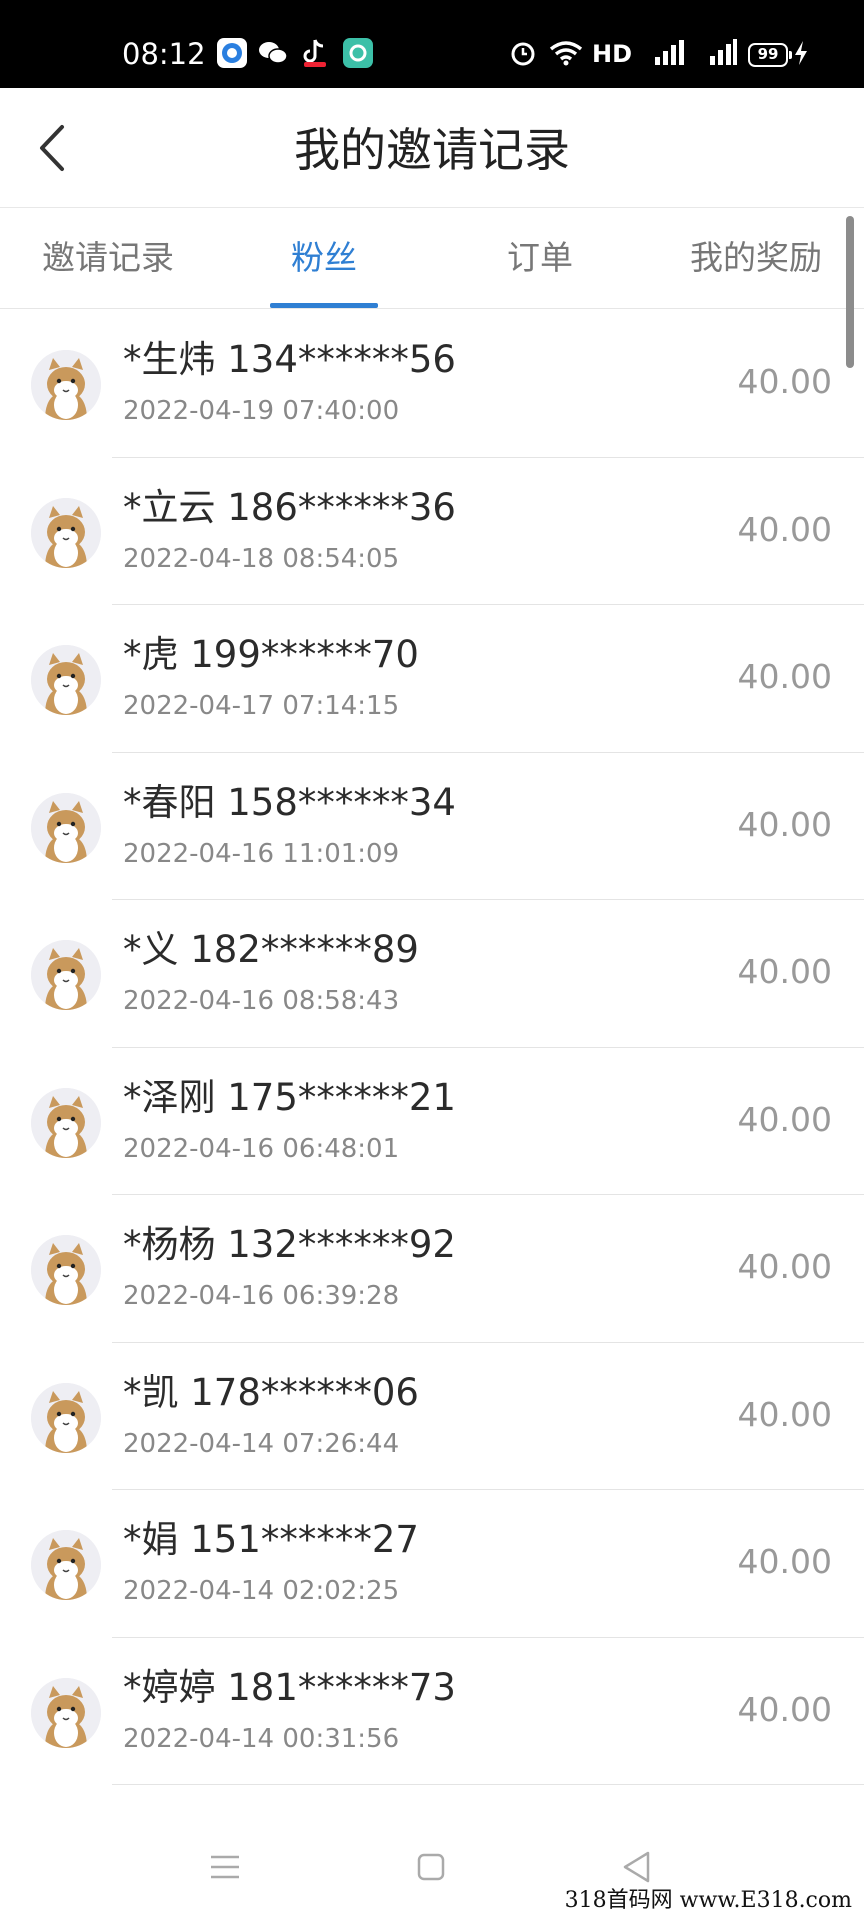 This screenshot has height=1920, width=864. Describe the element at coordinates (261, 411) in the screenshot. I see `fan-join-time: 2022-04-19 07:40:00` at that location.